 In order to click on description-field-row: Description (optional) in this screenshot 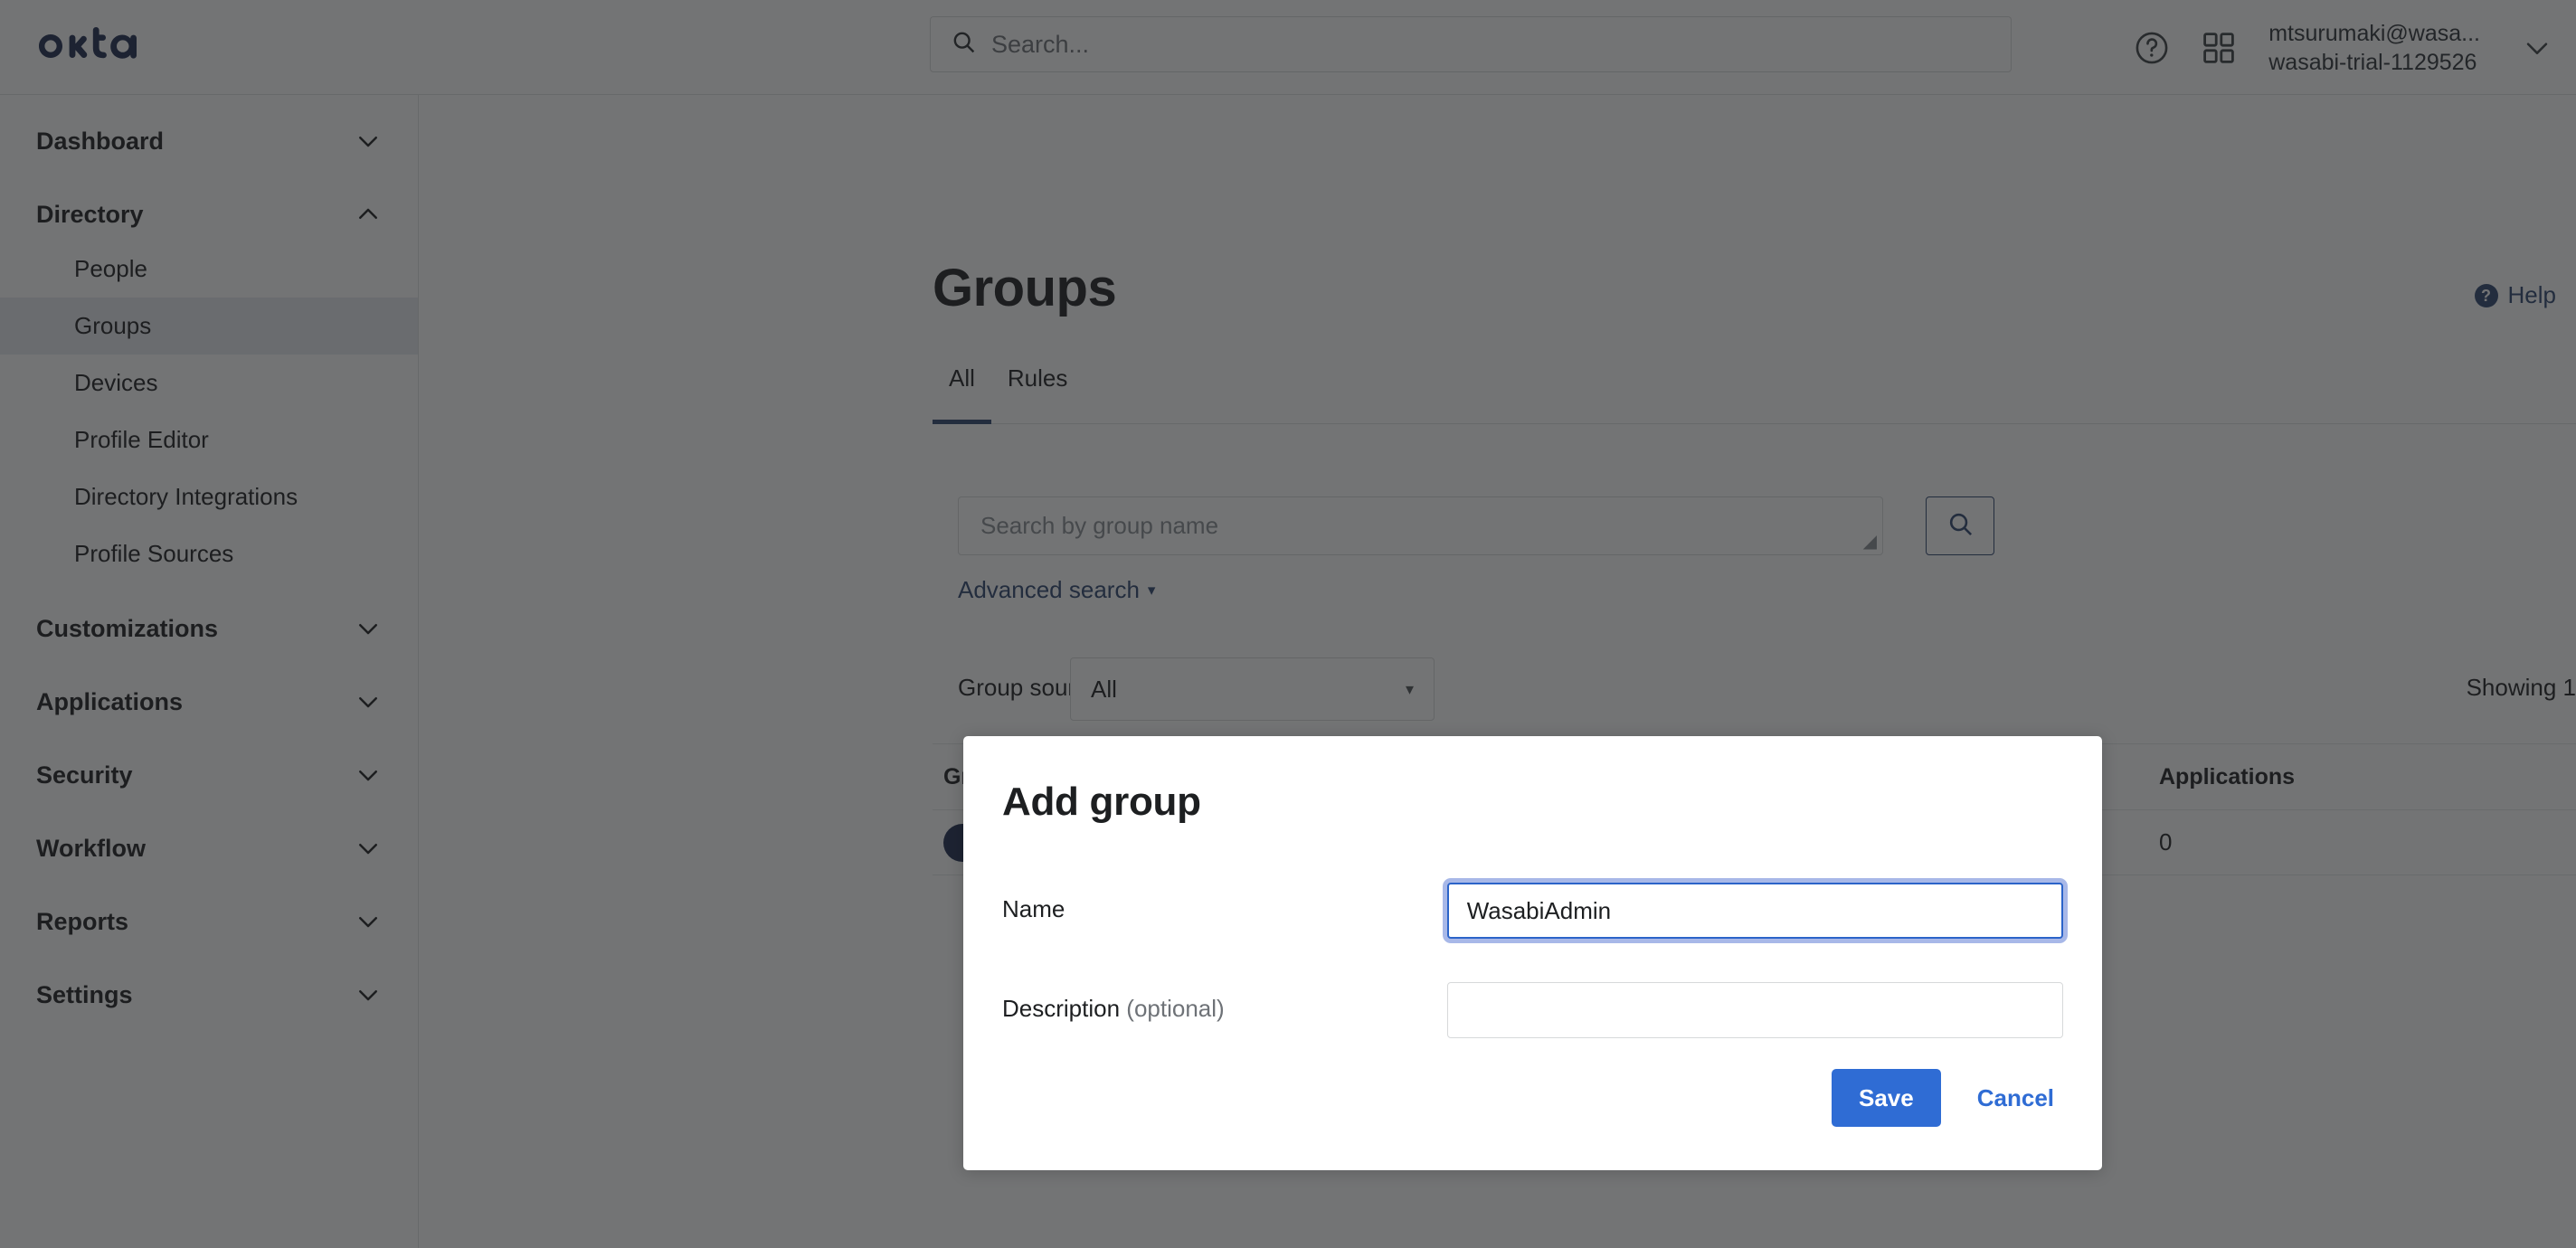, I will do `click(1533, 1010)`.